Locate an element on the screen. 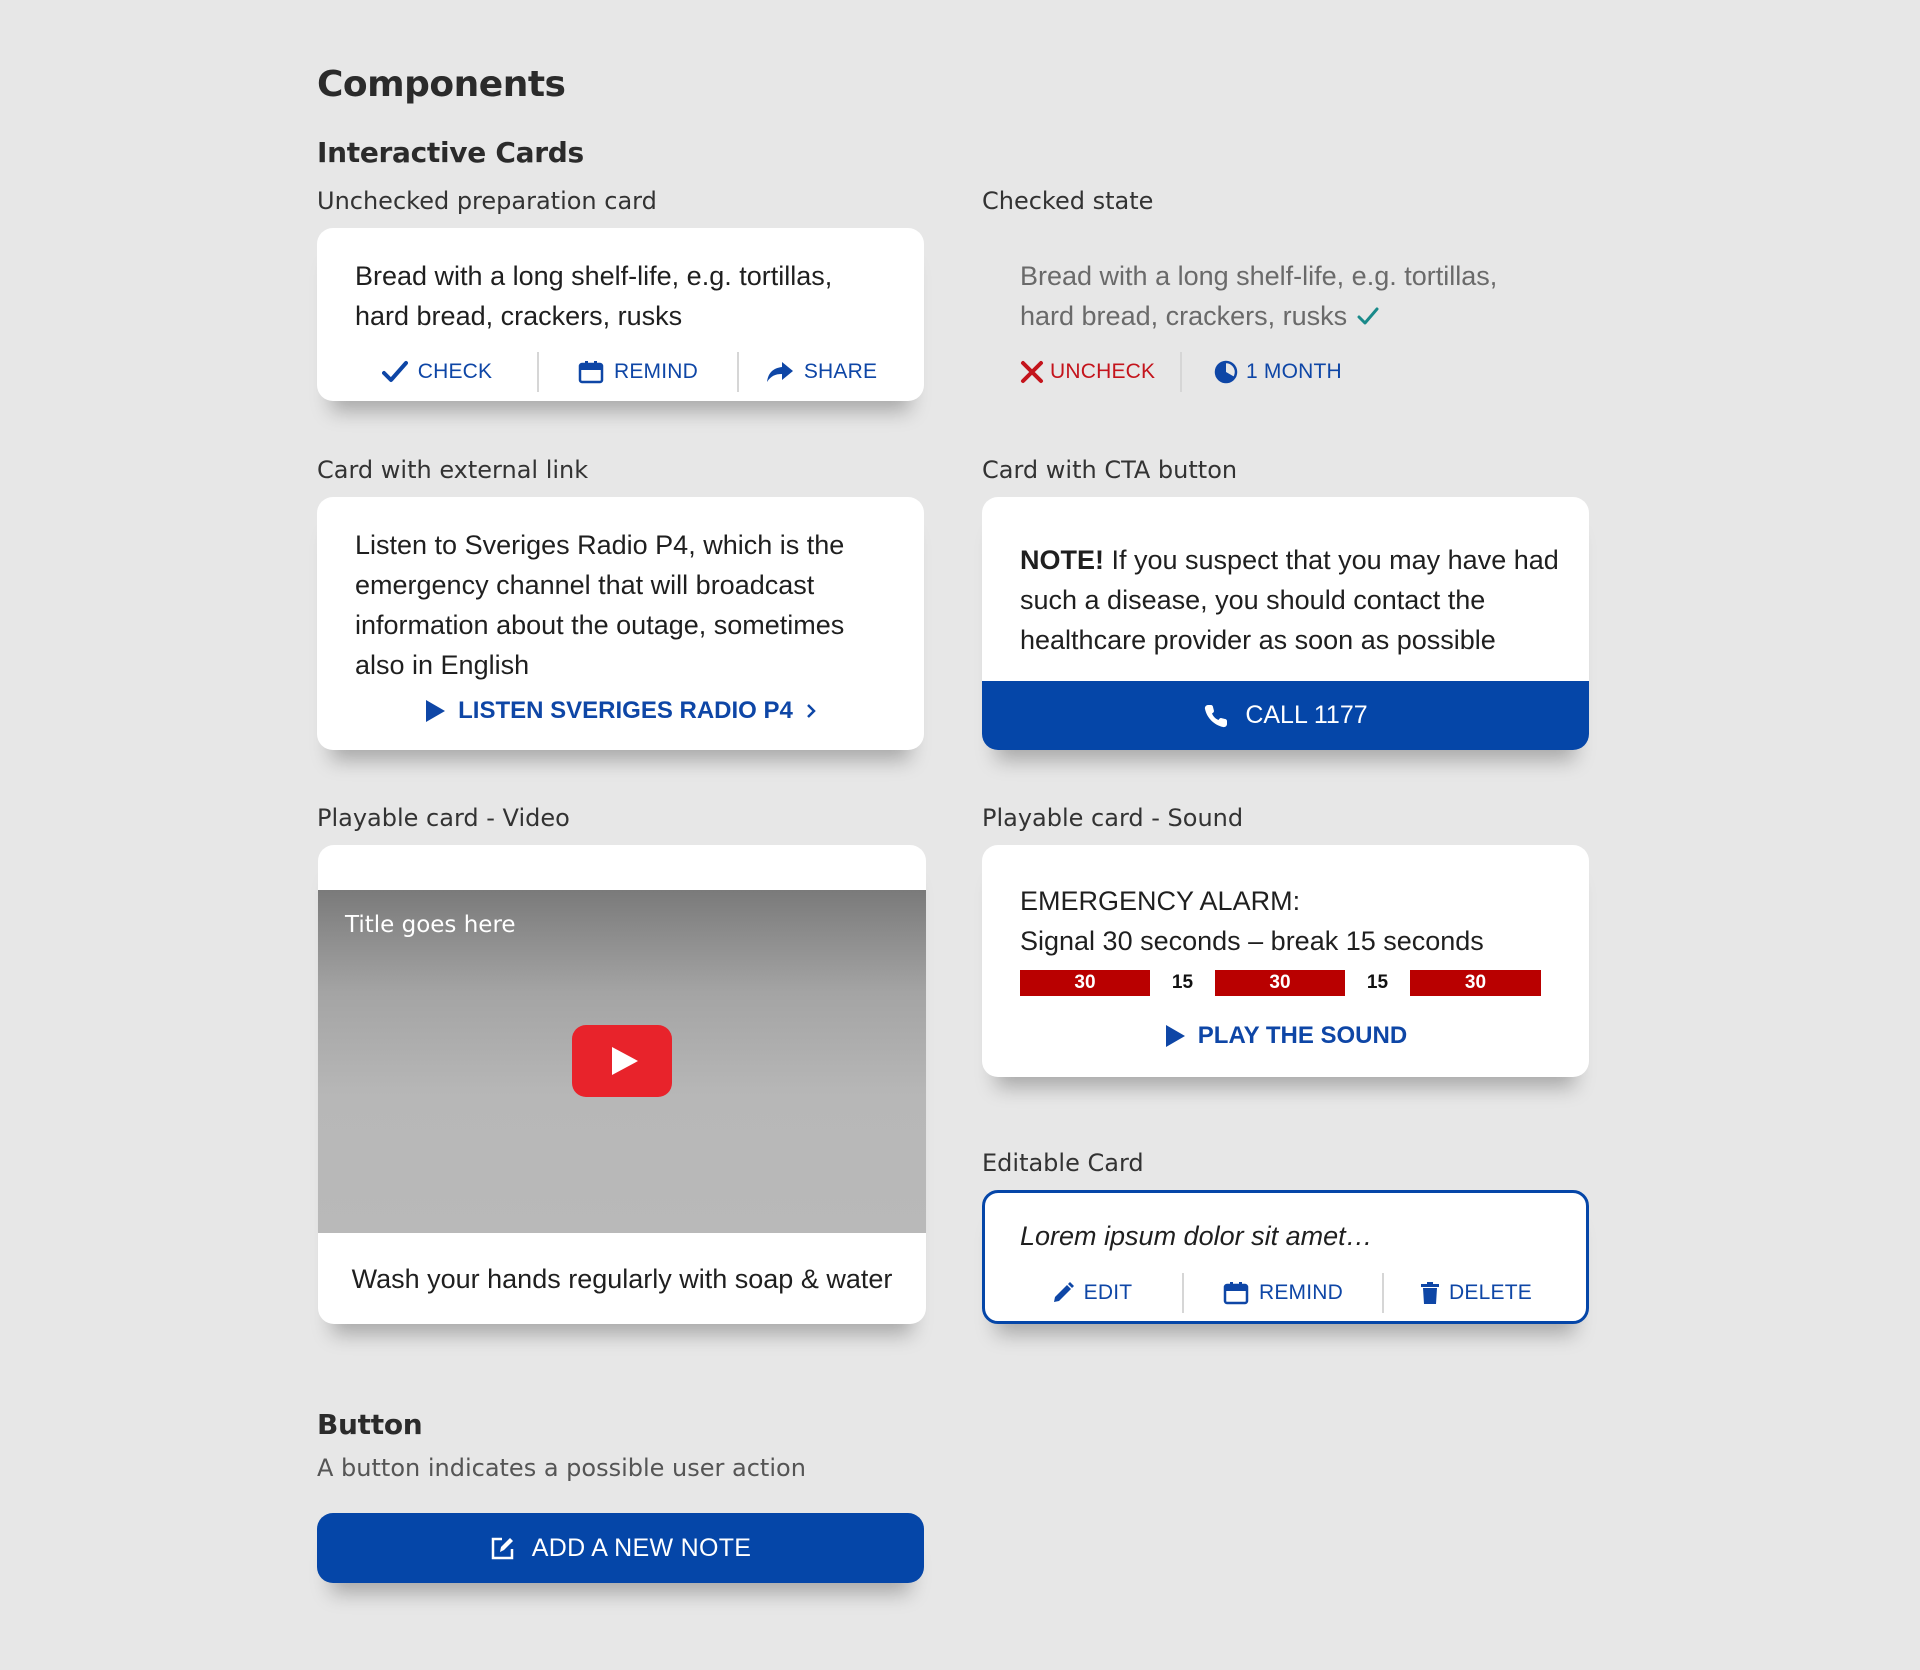 This screenshot has height=1670, width=1920. checkmark-icon is located at coordinates (1368, 316).